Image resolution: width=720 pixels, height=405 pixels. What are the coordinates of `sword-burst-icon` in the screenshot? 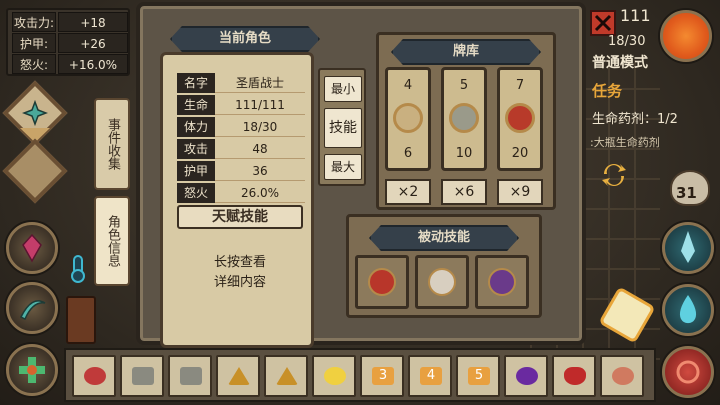 It's located at (520, 118).